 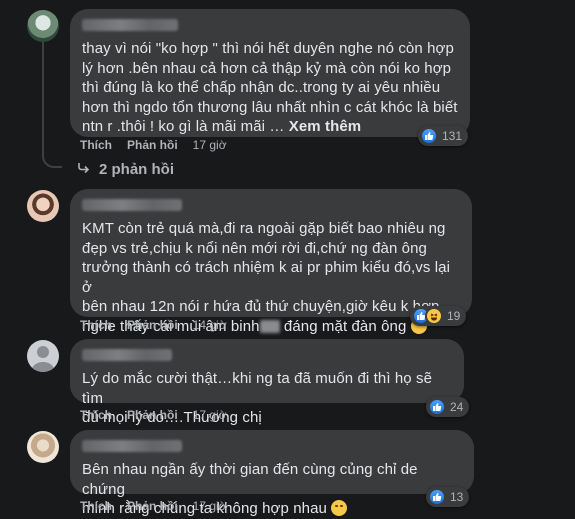 I want to click on see-more-link: Xem thêm, so click(x=325, y=126).